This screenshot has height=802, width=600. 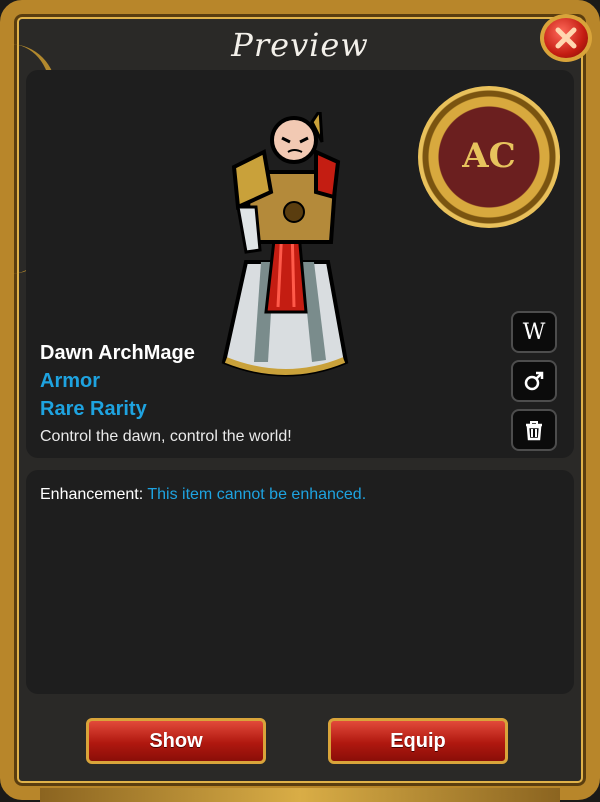 I want to click on show-button: Show, so click(x=176, y=741).